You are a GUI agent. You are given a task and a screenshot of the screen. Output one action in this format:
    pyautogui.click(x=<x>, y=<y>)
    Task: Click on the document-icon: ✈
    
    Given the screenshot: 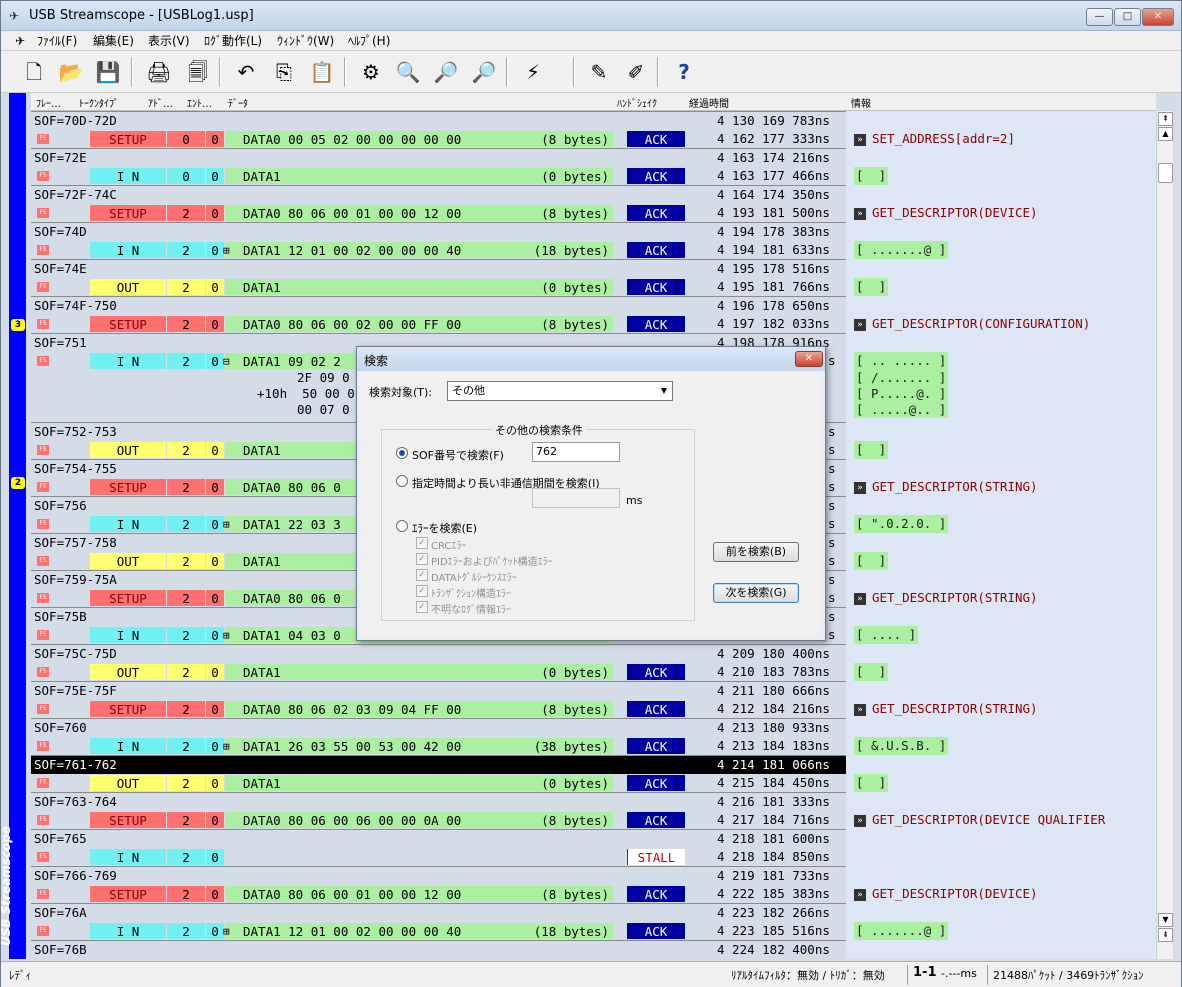 What is the action you would take?
    pyautogui.click(x=23, y=41)
    